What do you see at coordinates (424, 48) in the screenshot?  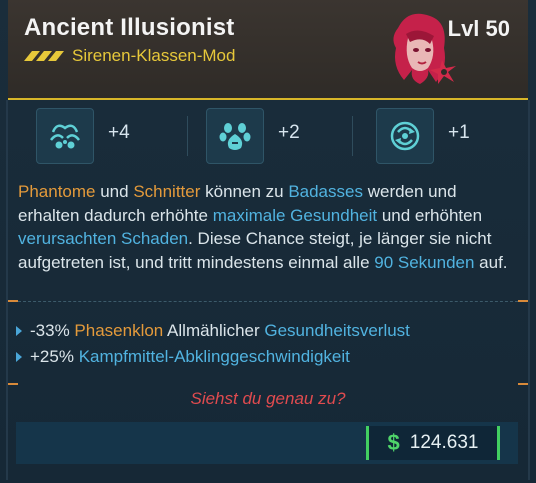 I see `siren-portrait-icon` at bounding box center [424, 48].